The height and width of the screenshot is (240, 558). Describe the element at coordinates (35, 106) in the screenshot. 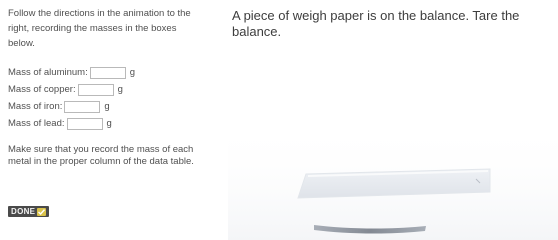

I see `mass-label-iron: Mass of iron:` at that location.